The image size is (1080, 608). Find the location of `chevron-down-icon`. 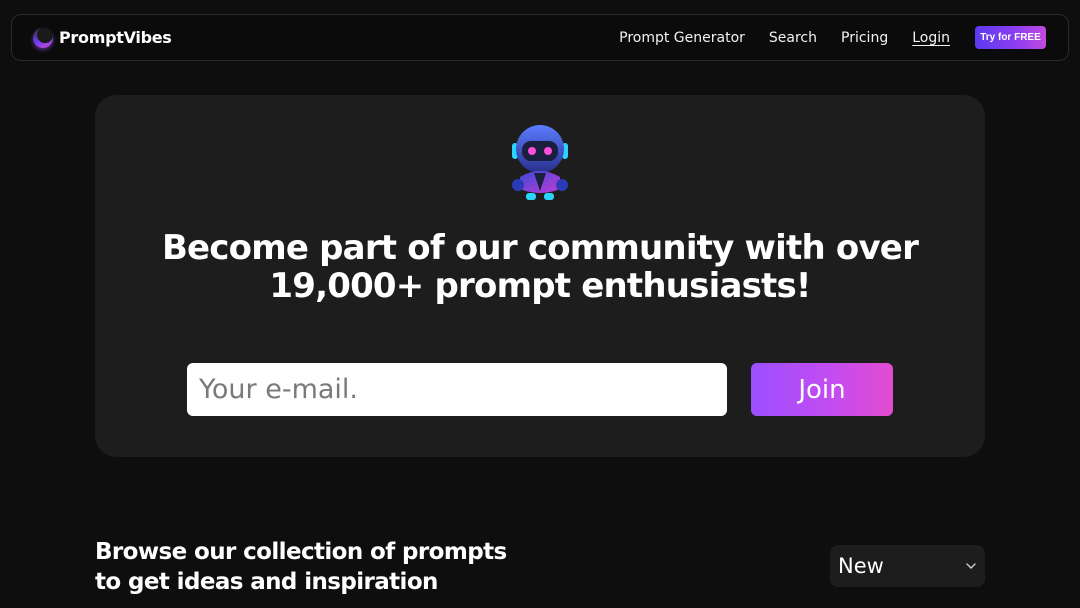

chevron-down-icon is located at coordinates (971, 566).